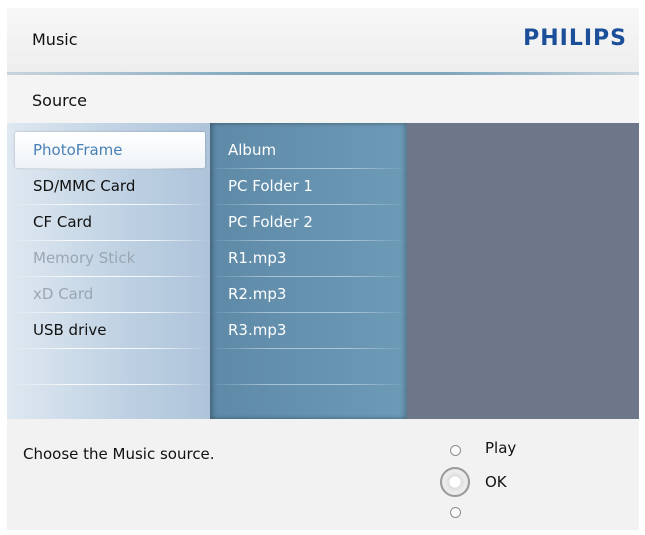 The width and height of the screenshot is (645, 535). I want to click on hint-text: Choose the Music source., so click(119, 454).